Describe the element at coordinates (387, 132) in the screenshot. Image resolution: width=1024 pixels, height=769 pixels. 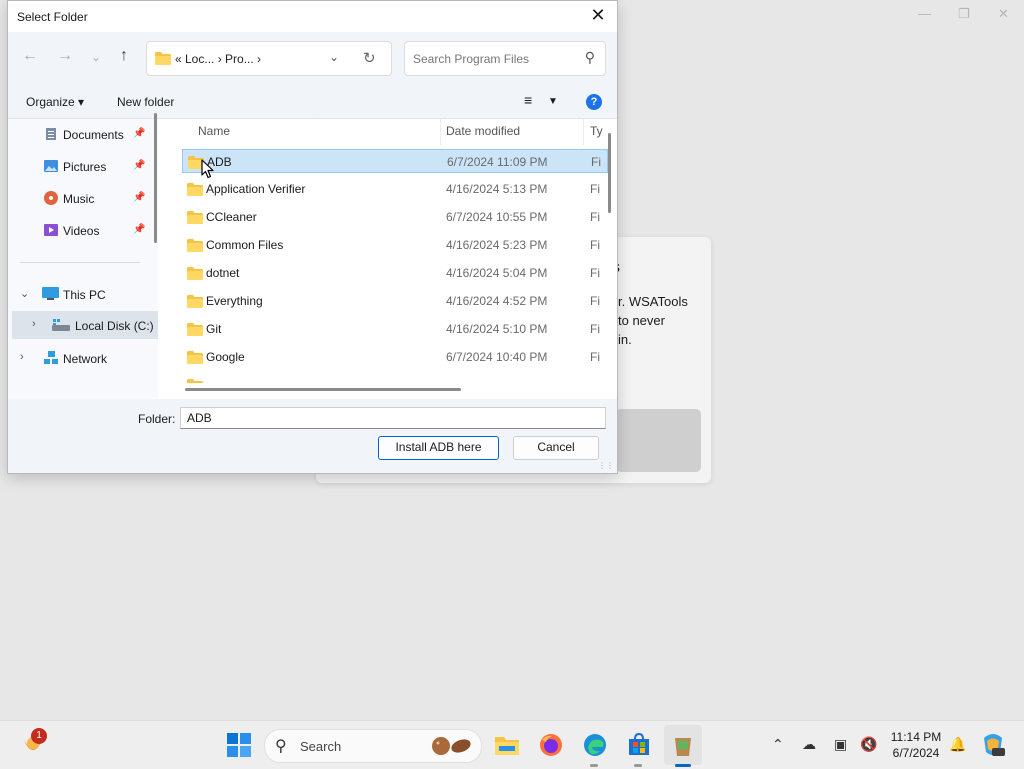
I see `column-header-row: ⌃ Name Date modified Ty` at that location.